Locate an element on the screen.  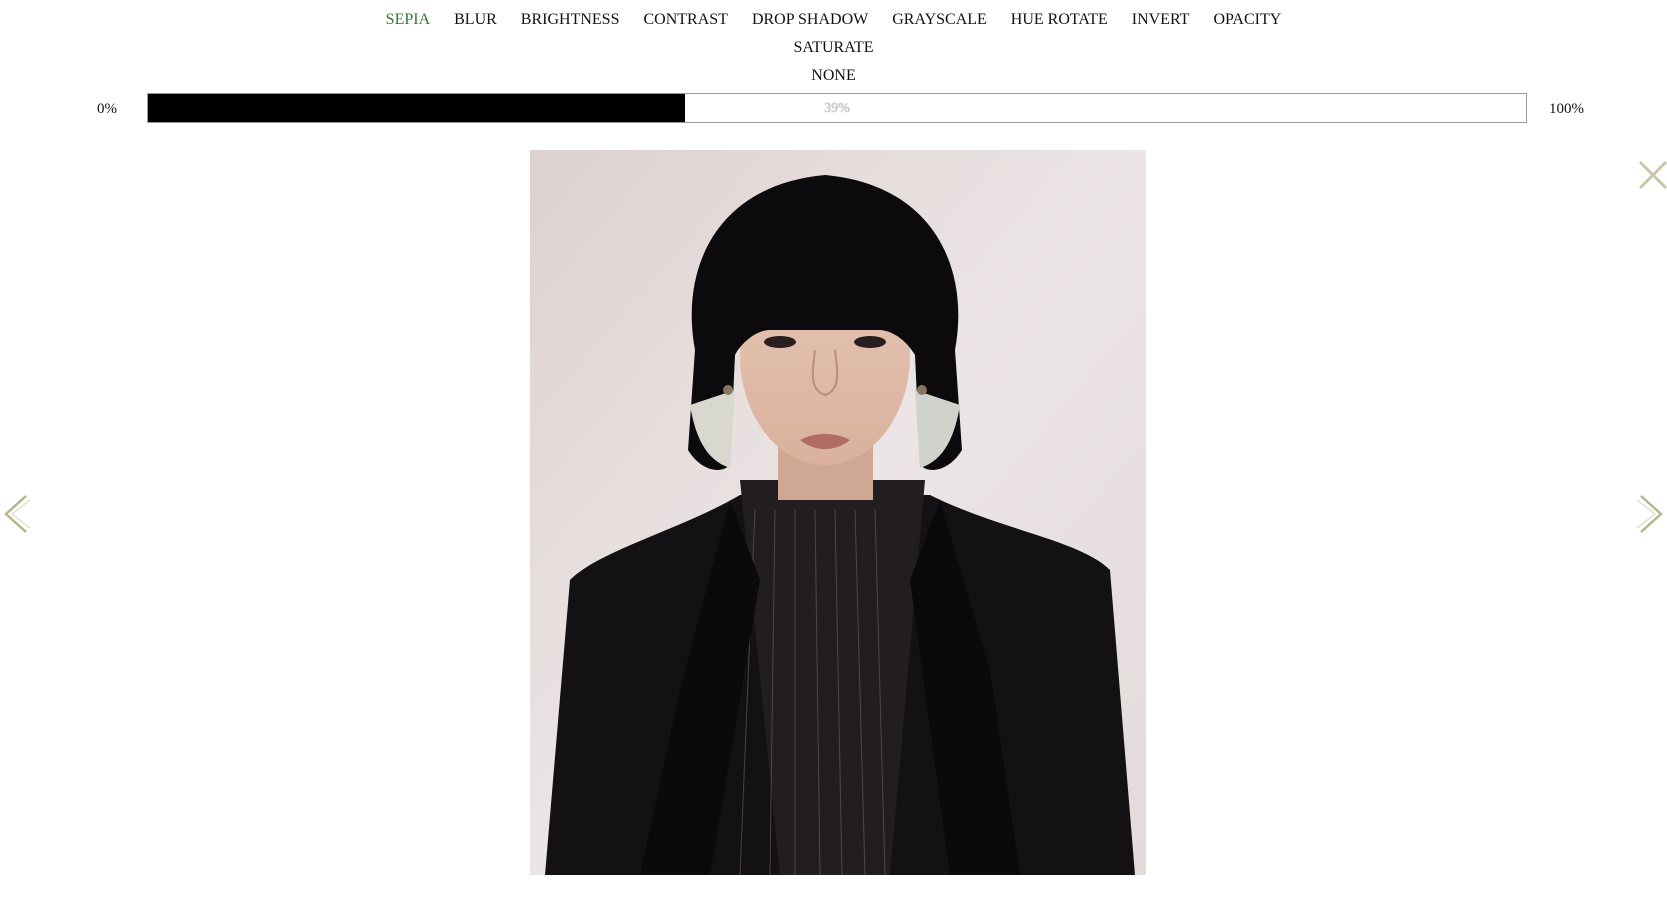
filter-brightness: BRIGHTNESS is located at coordinates (570, 20).